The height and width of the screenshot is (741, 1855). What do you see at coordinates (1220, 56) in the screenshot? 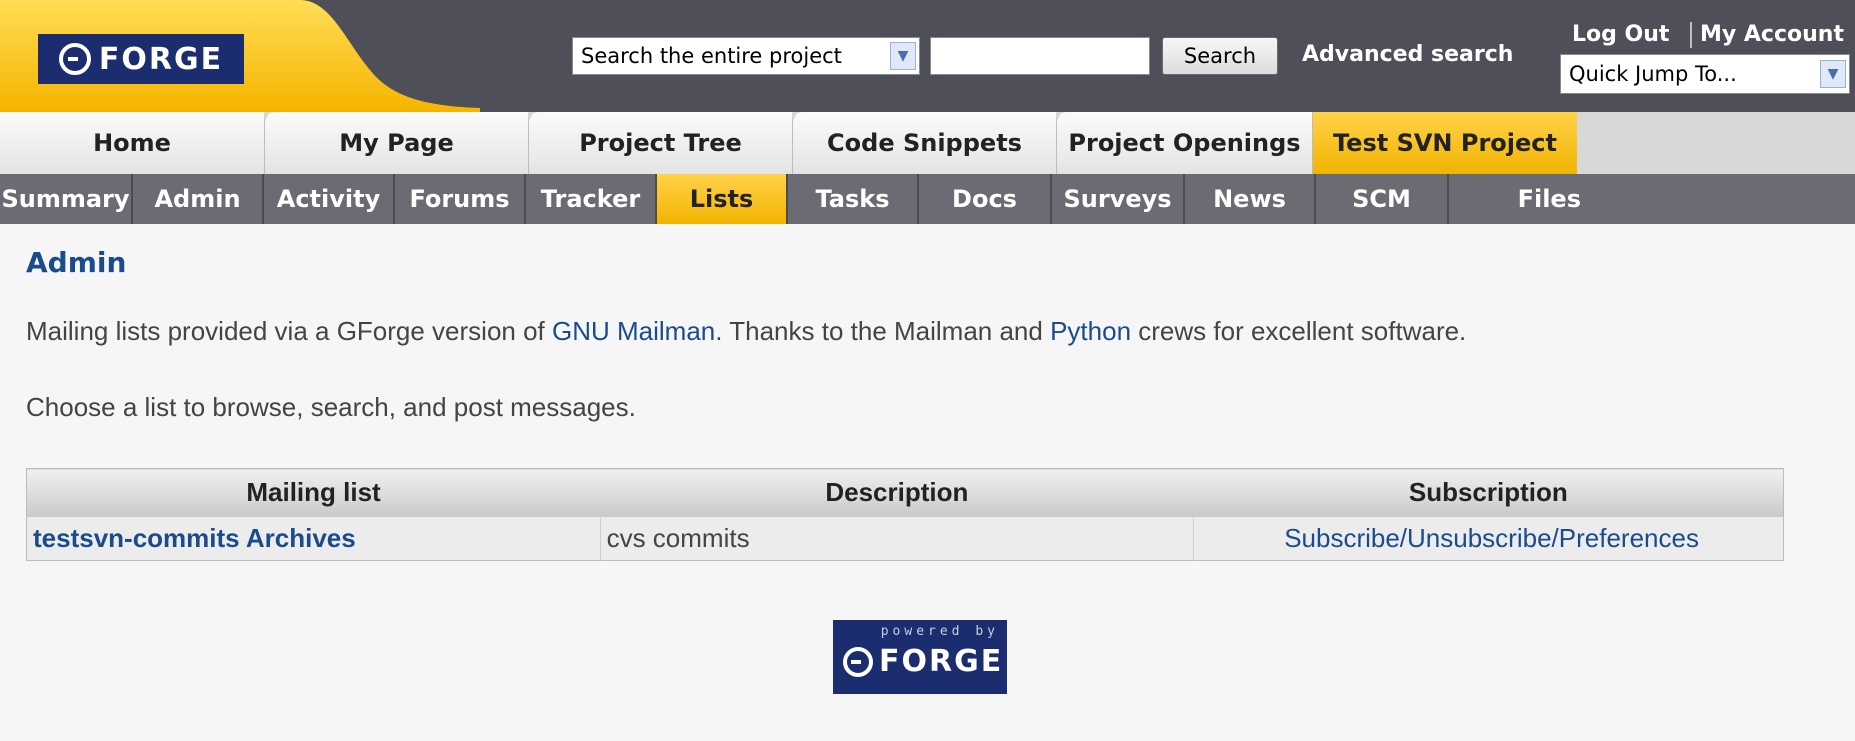
I see `search-button: Search` at bounding box center [1220, 56].